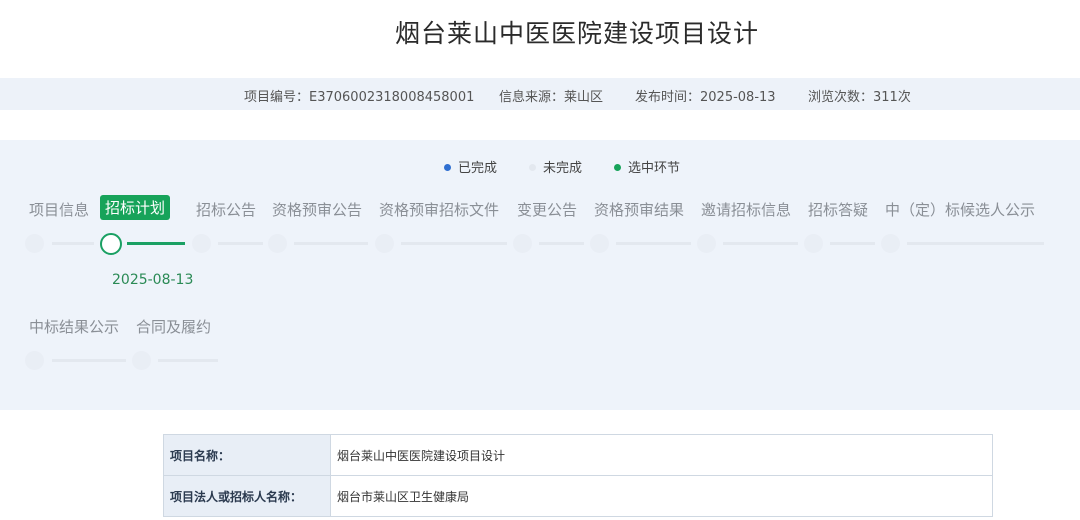 The height and width of the screenshot is (520, 1080). Describe the element at coordinates (654, 168) in the screenshot. I see `legend-selected-label: 选中环节` at that location.